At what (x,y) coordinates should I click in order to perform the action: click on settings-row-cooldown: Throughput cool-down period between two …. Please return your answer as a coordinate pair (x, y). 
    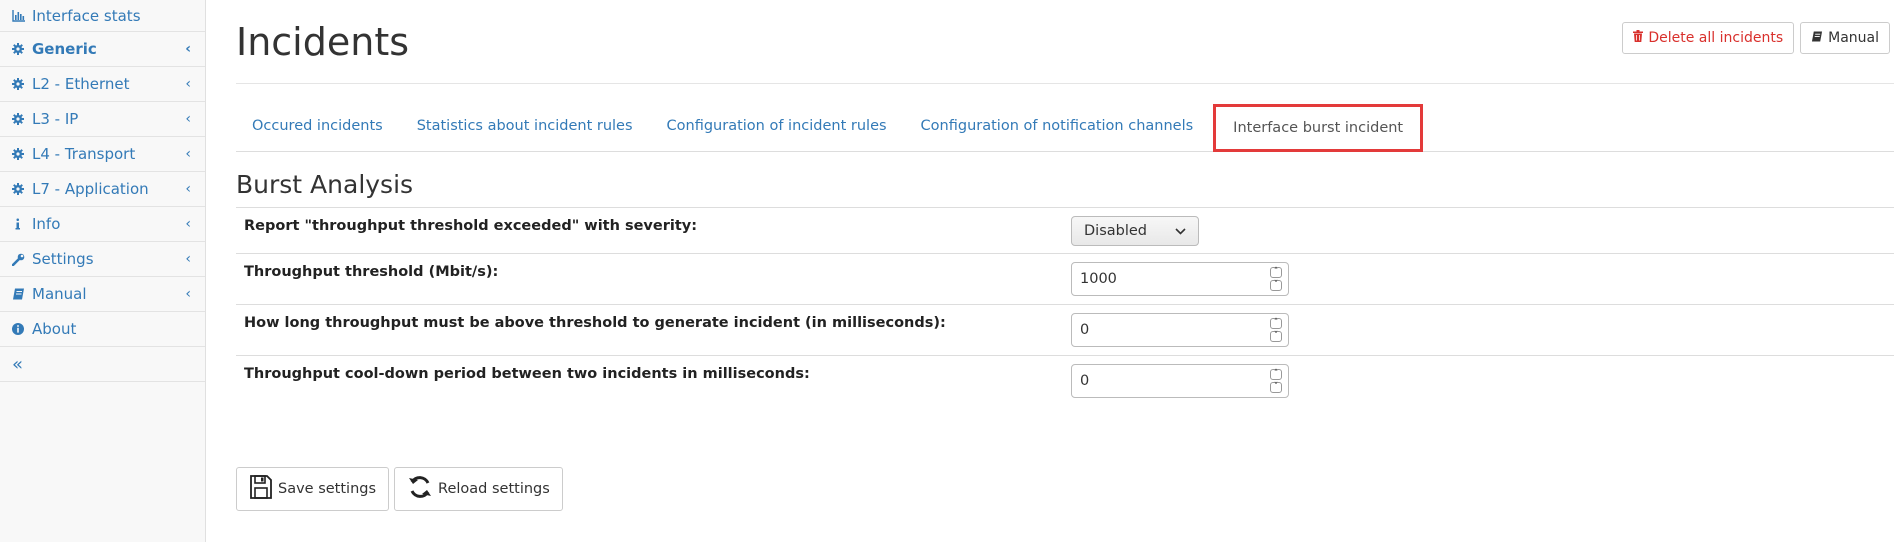
    Looking at the image, I should click on (1065, 381).